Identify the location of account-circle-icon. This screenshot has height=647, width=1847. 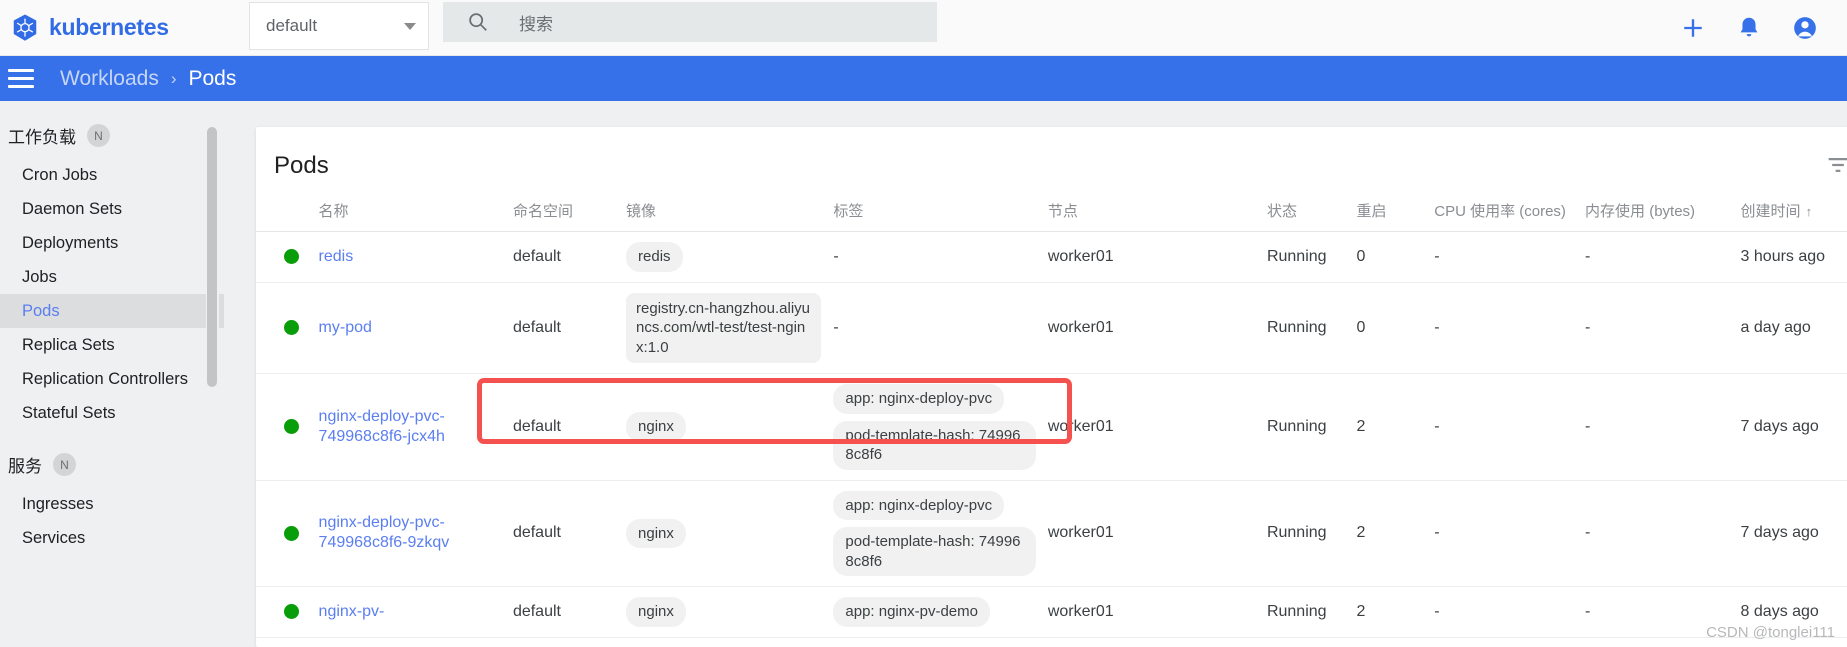
(1805, 28).